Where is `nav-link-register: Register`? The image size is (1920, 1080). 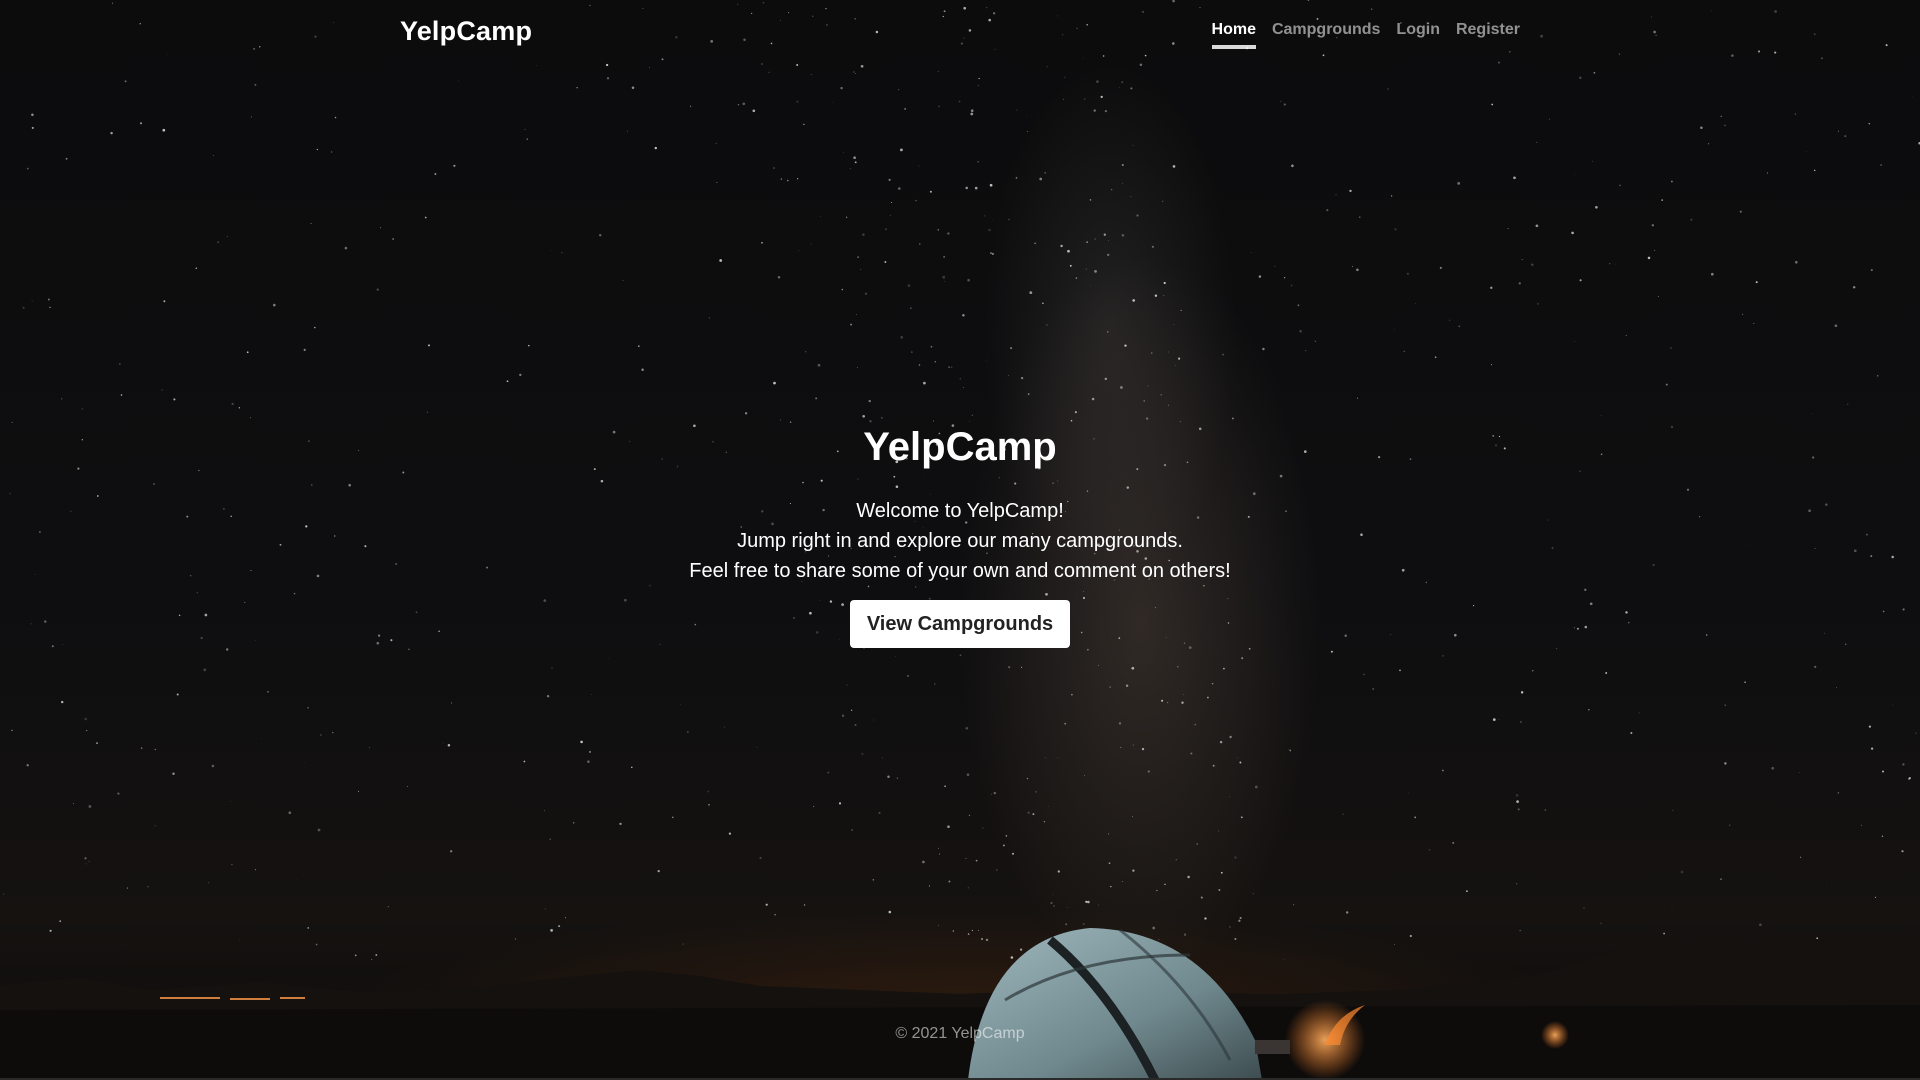 nav-link-register: Register is located at coordinates (1488, 35).